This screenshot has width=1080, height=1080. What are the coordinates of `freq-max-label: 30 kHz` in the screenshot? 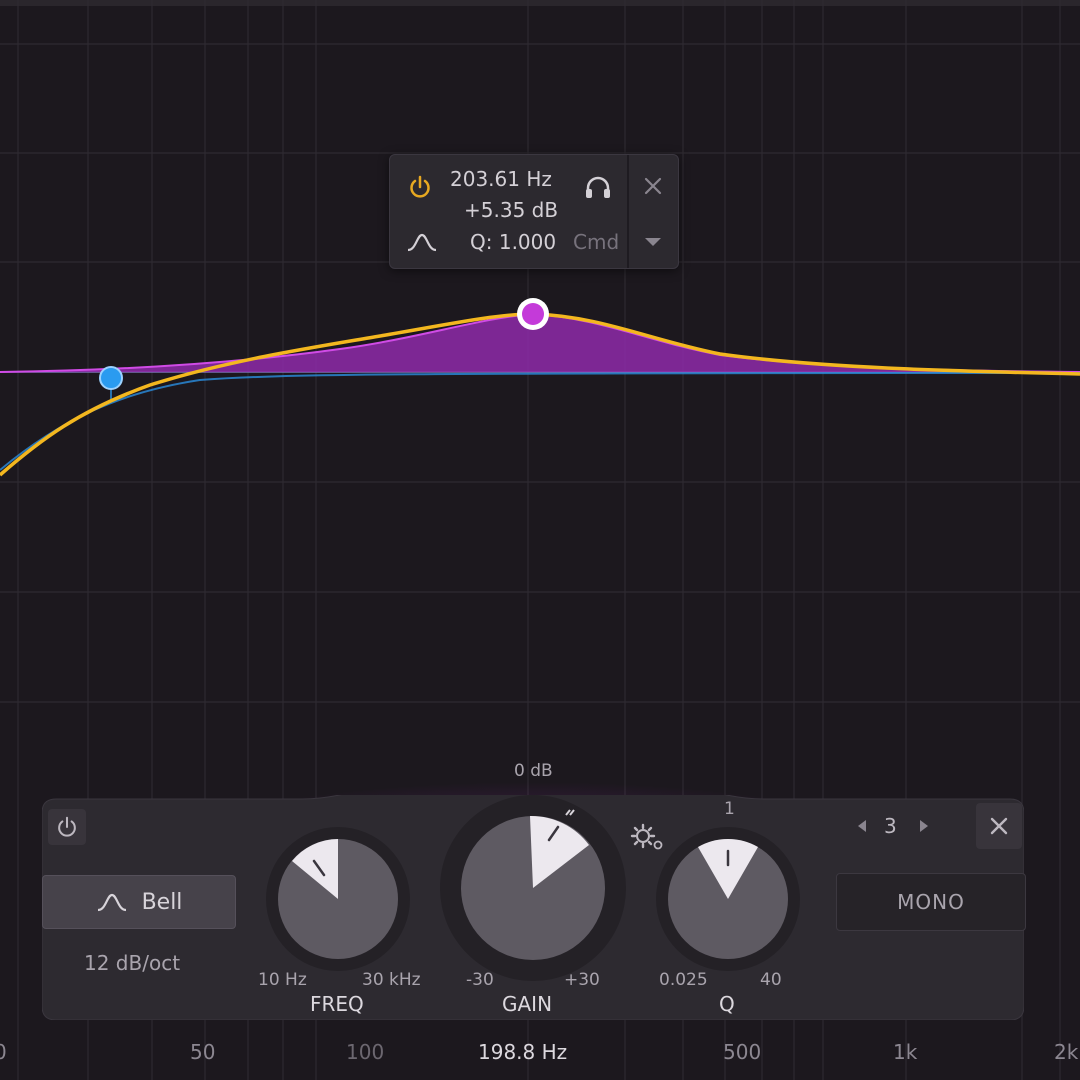 It's located at (391, 980).